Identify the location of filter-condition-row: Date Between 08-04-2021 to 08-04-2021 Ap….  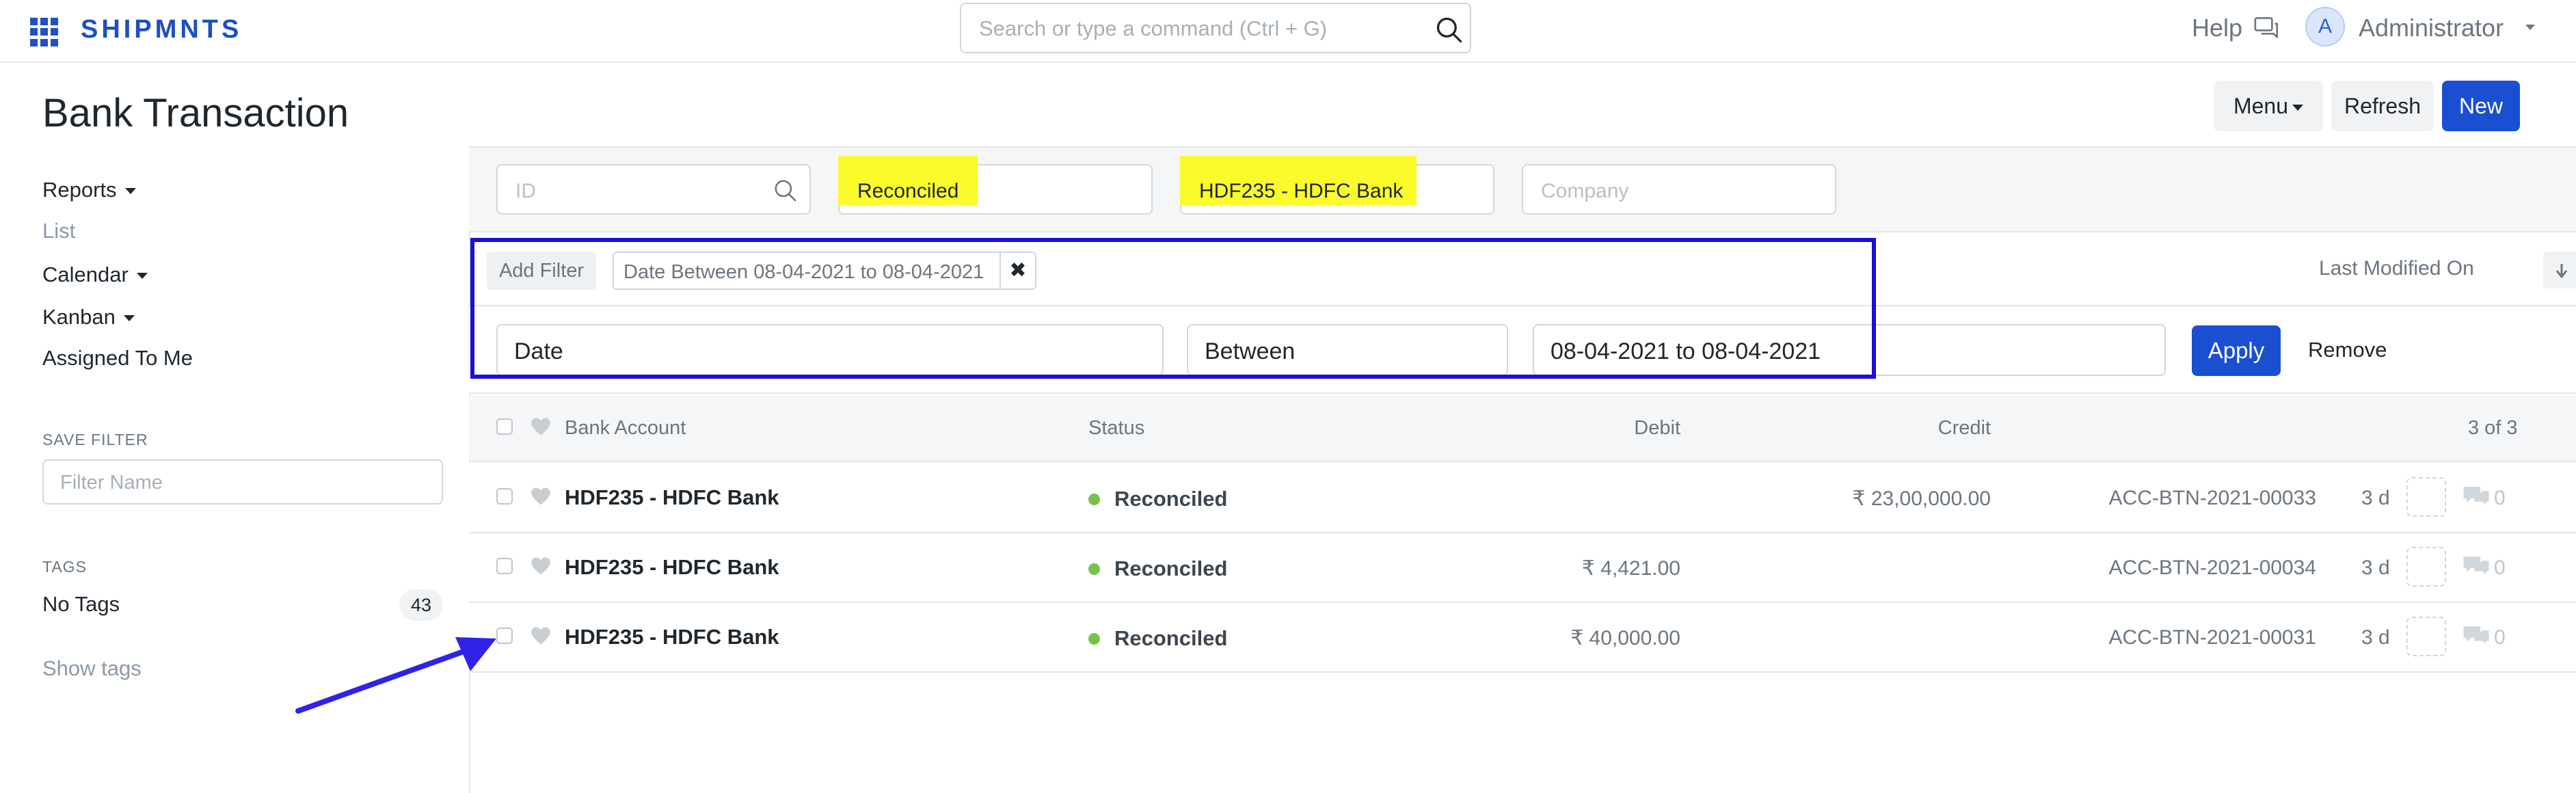
(1522, 351).